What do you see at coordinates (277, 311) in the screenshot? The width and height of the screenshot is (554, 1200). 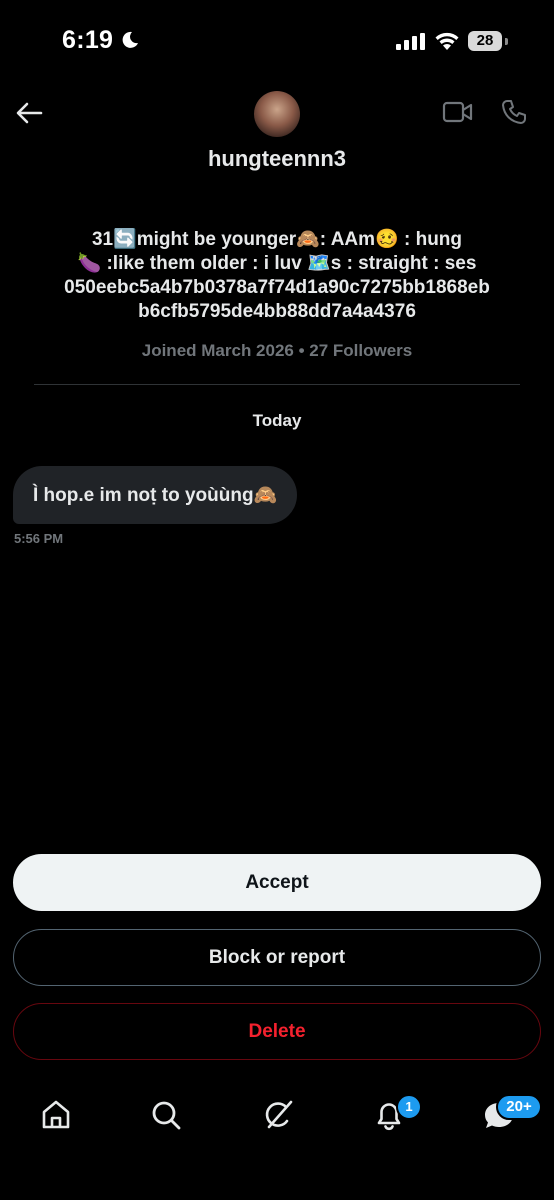 I see `bio-line: b6cfb5795de4bb88dd7a4a4376` at bounding box center [277, 311].